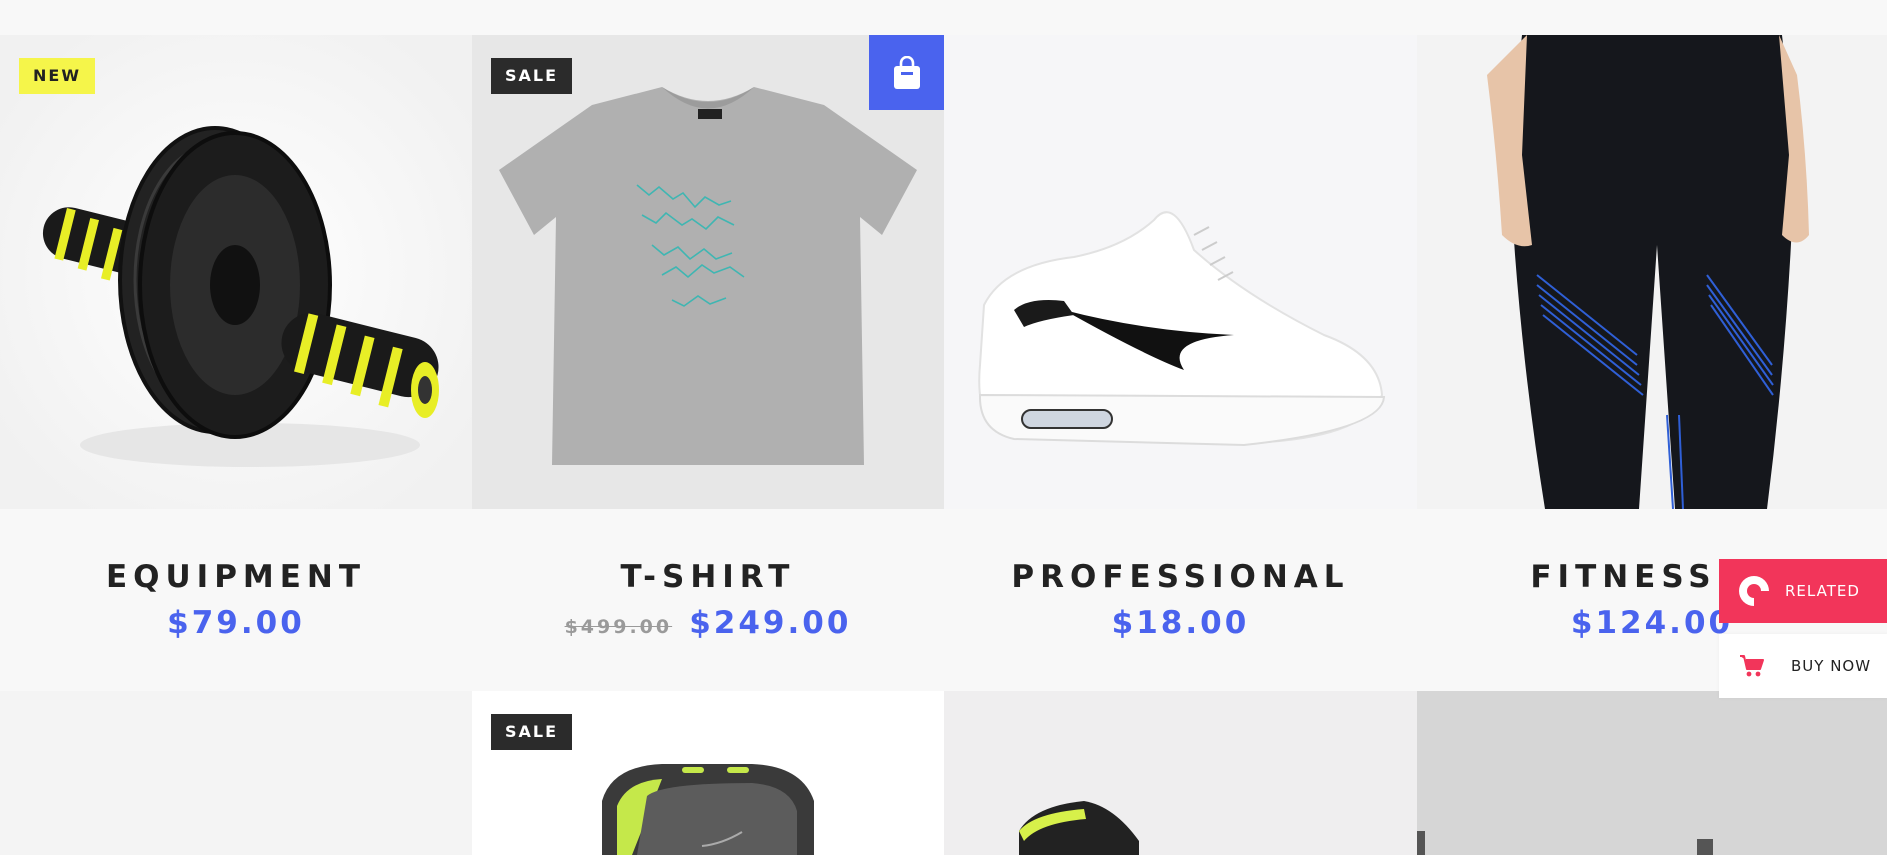  I want to click on sneaker-image, so click(1180, 272).